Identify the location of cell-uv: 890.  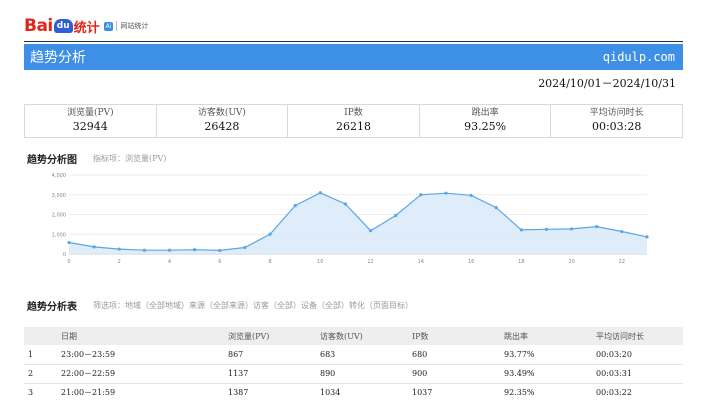
(362, 374).